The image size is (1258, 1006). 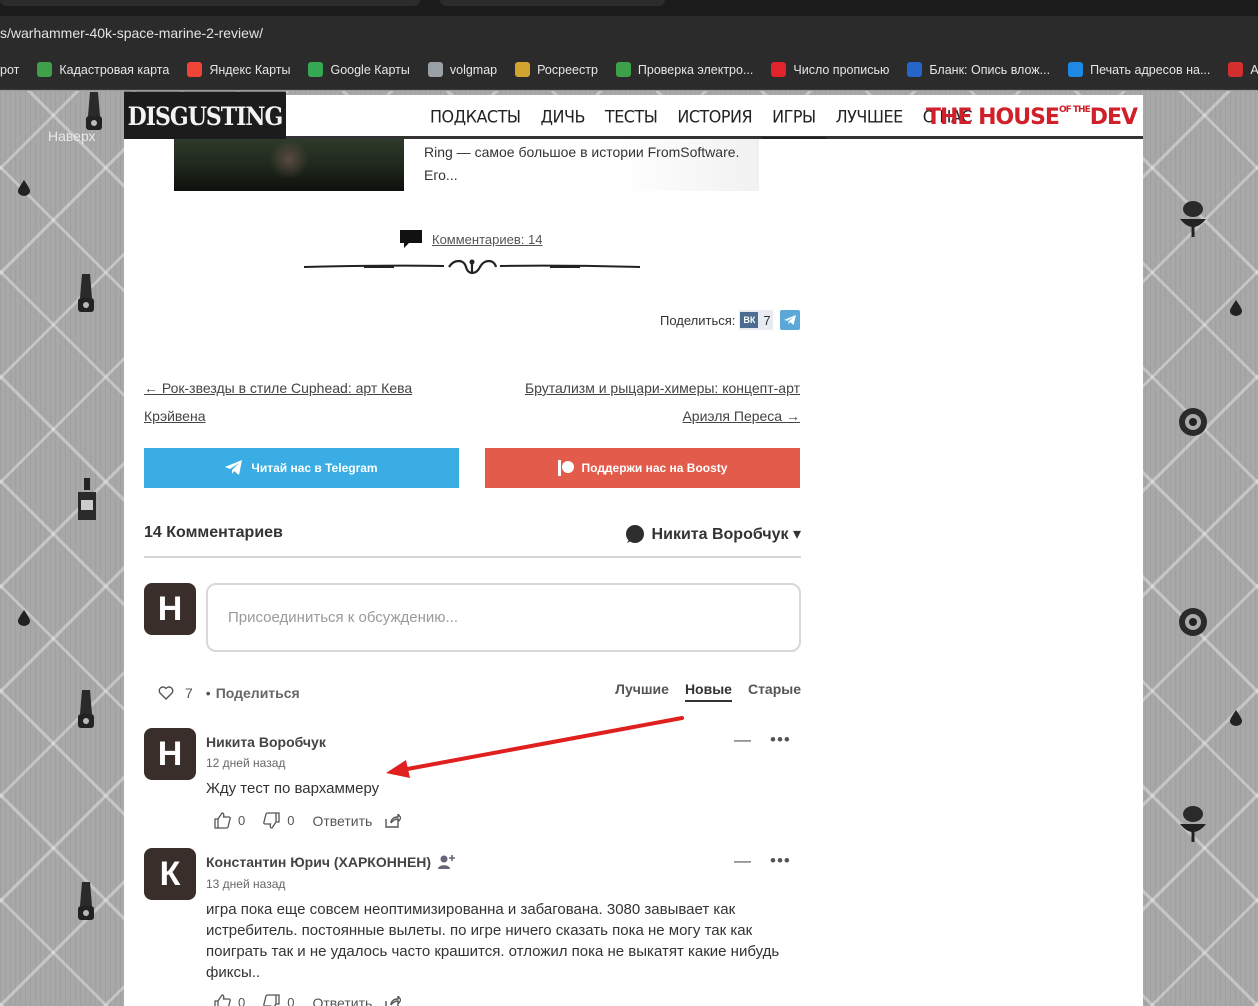 I want to click on archive-icon, so click(x=1236, y=69).